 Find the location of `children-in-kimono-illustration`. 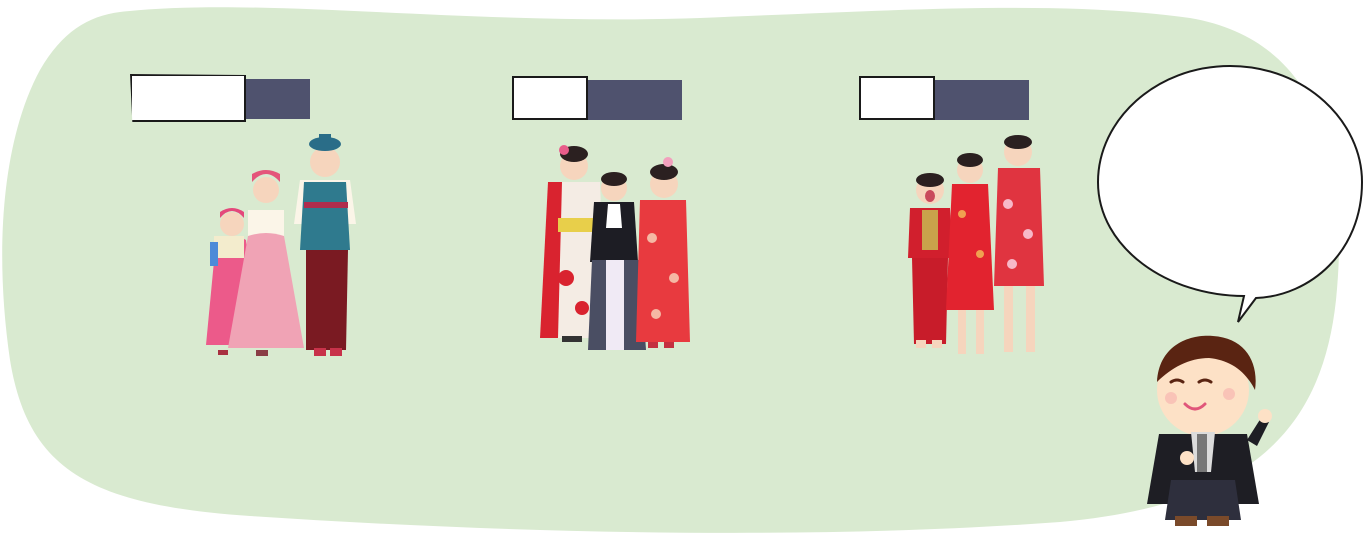

children-in-kimono-illustration is located at coordinates (615, 247).